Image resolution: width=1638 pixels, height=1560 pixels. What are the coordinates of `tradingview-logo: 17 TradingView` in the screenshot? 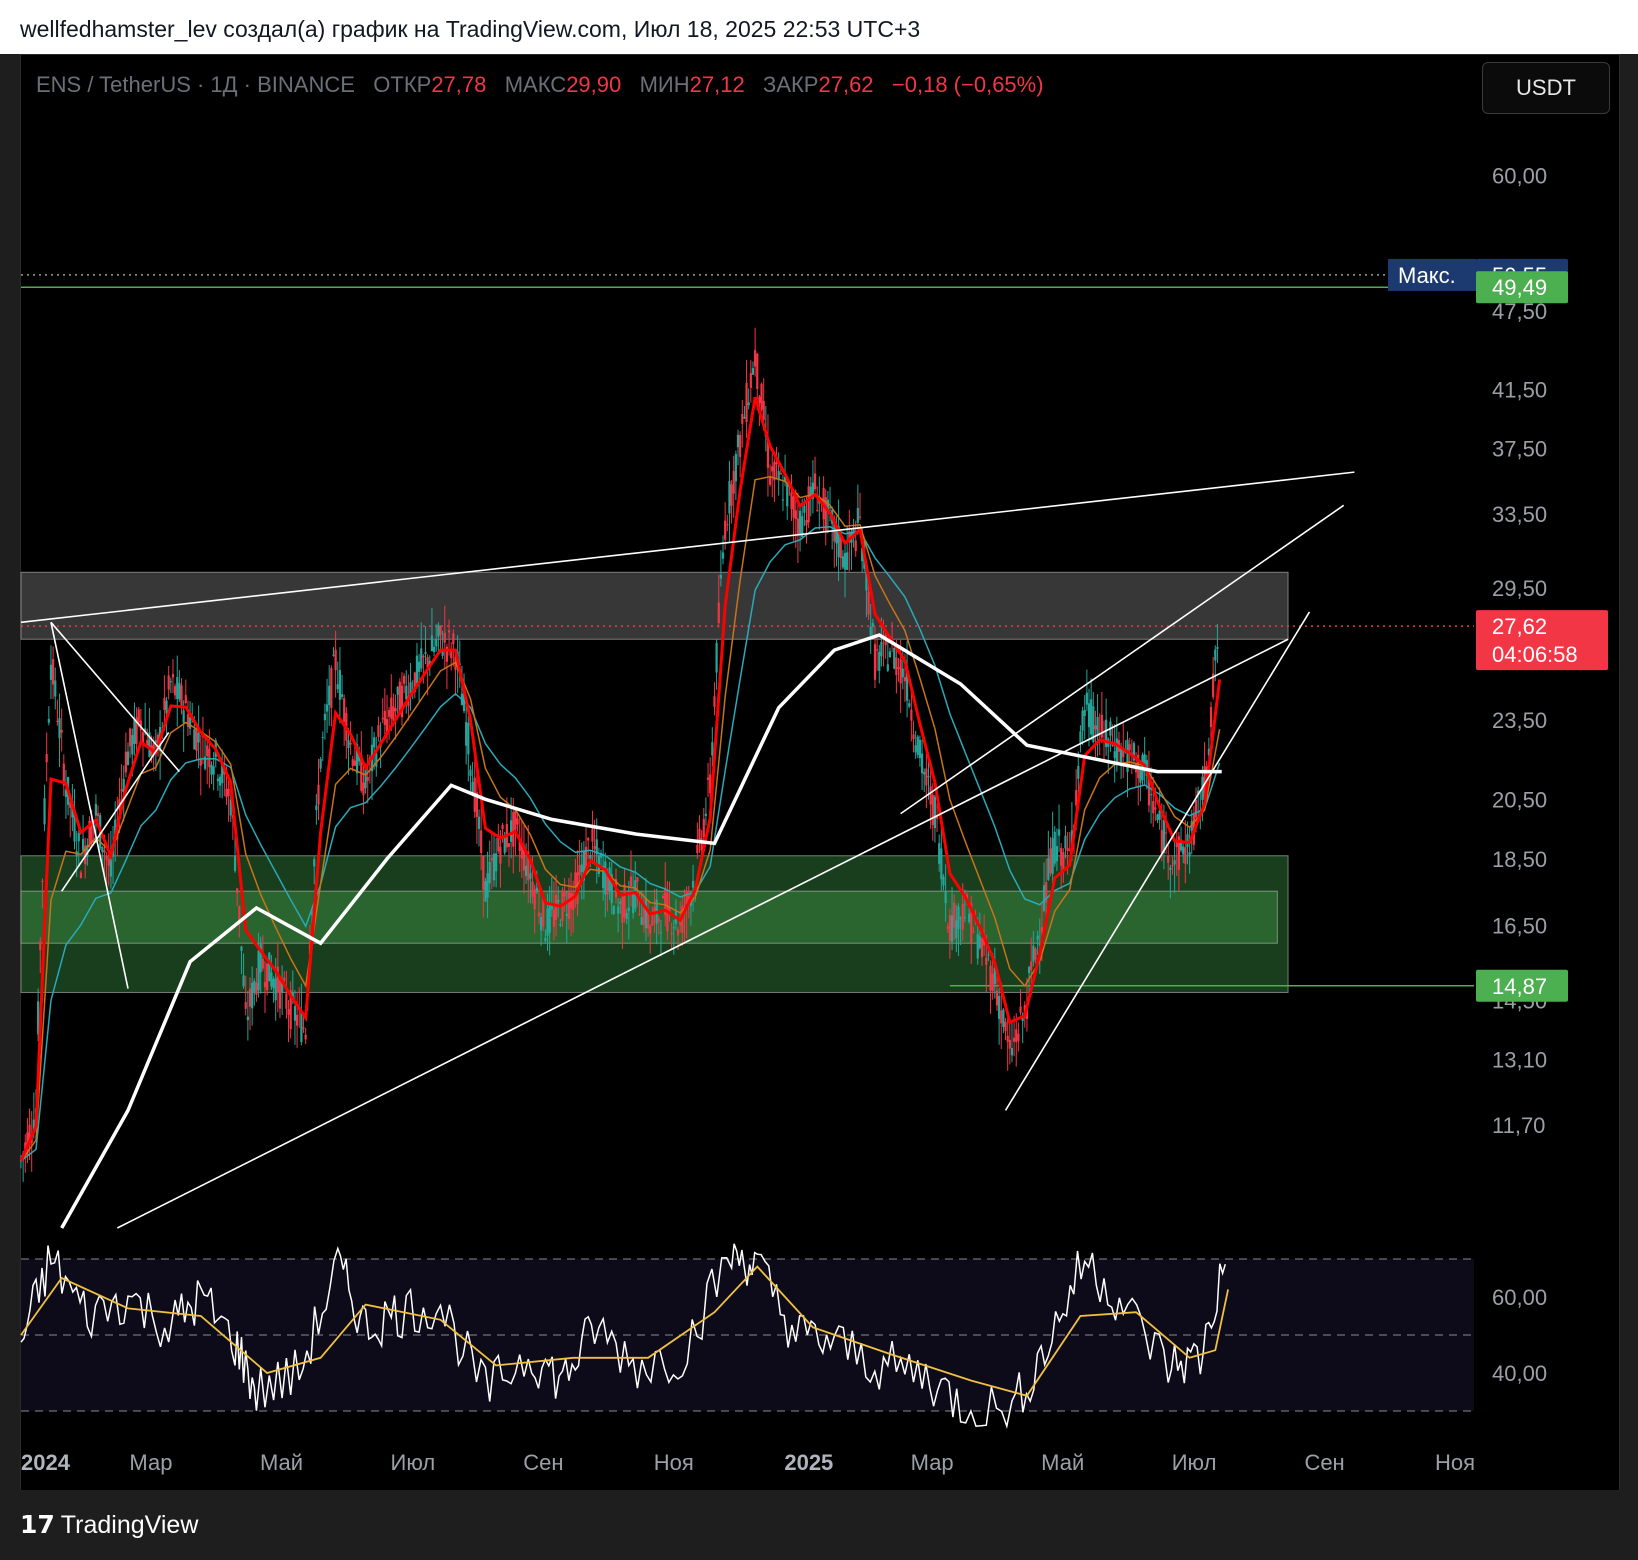 It's located at (109, 1525).